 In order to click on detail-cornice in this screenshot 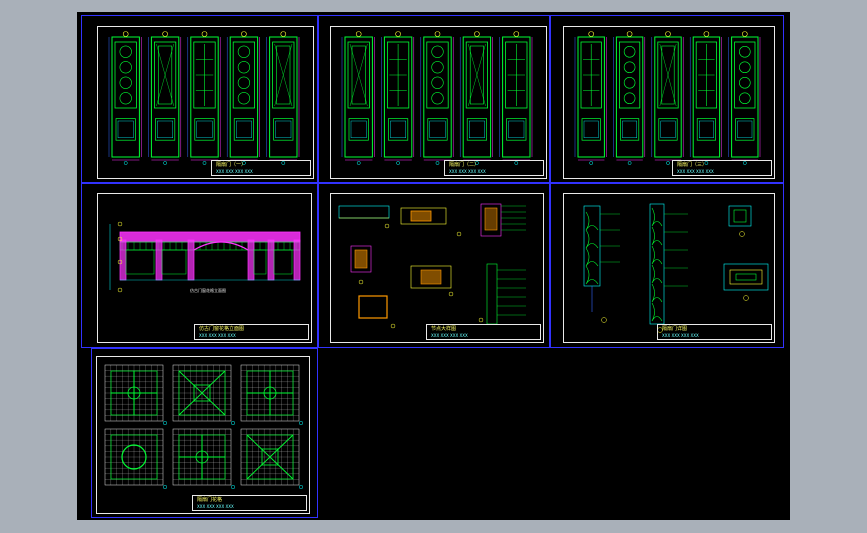, I will do `click(364, 212)`.